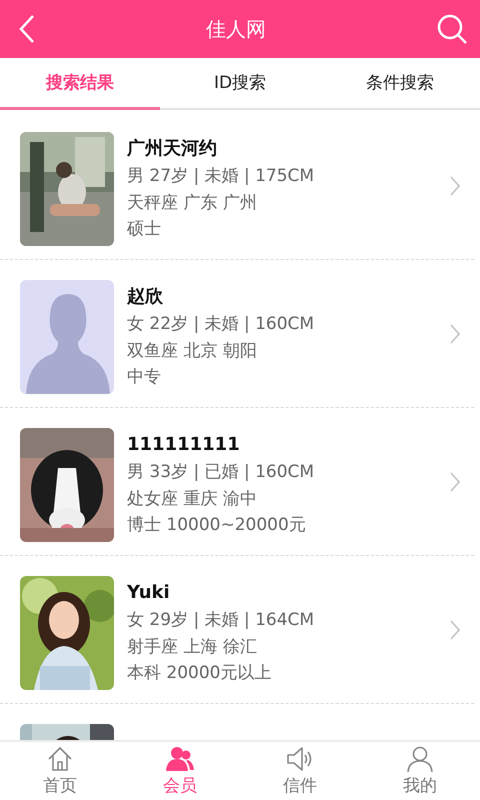 The width and height of the screenshot is (480, 800). Describe the element at coordinates (184, 445) in the screenshot. I see `member-name: 111111111` at that location.